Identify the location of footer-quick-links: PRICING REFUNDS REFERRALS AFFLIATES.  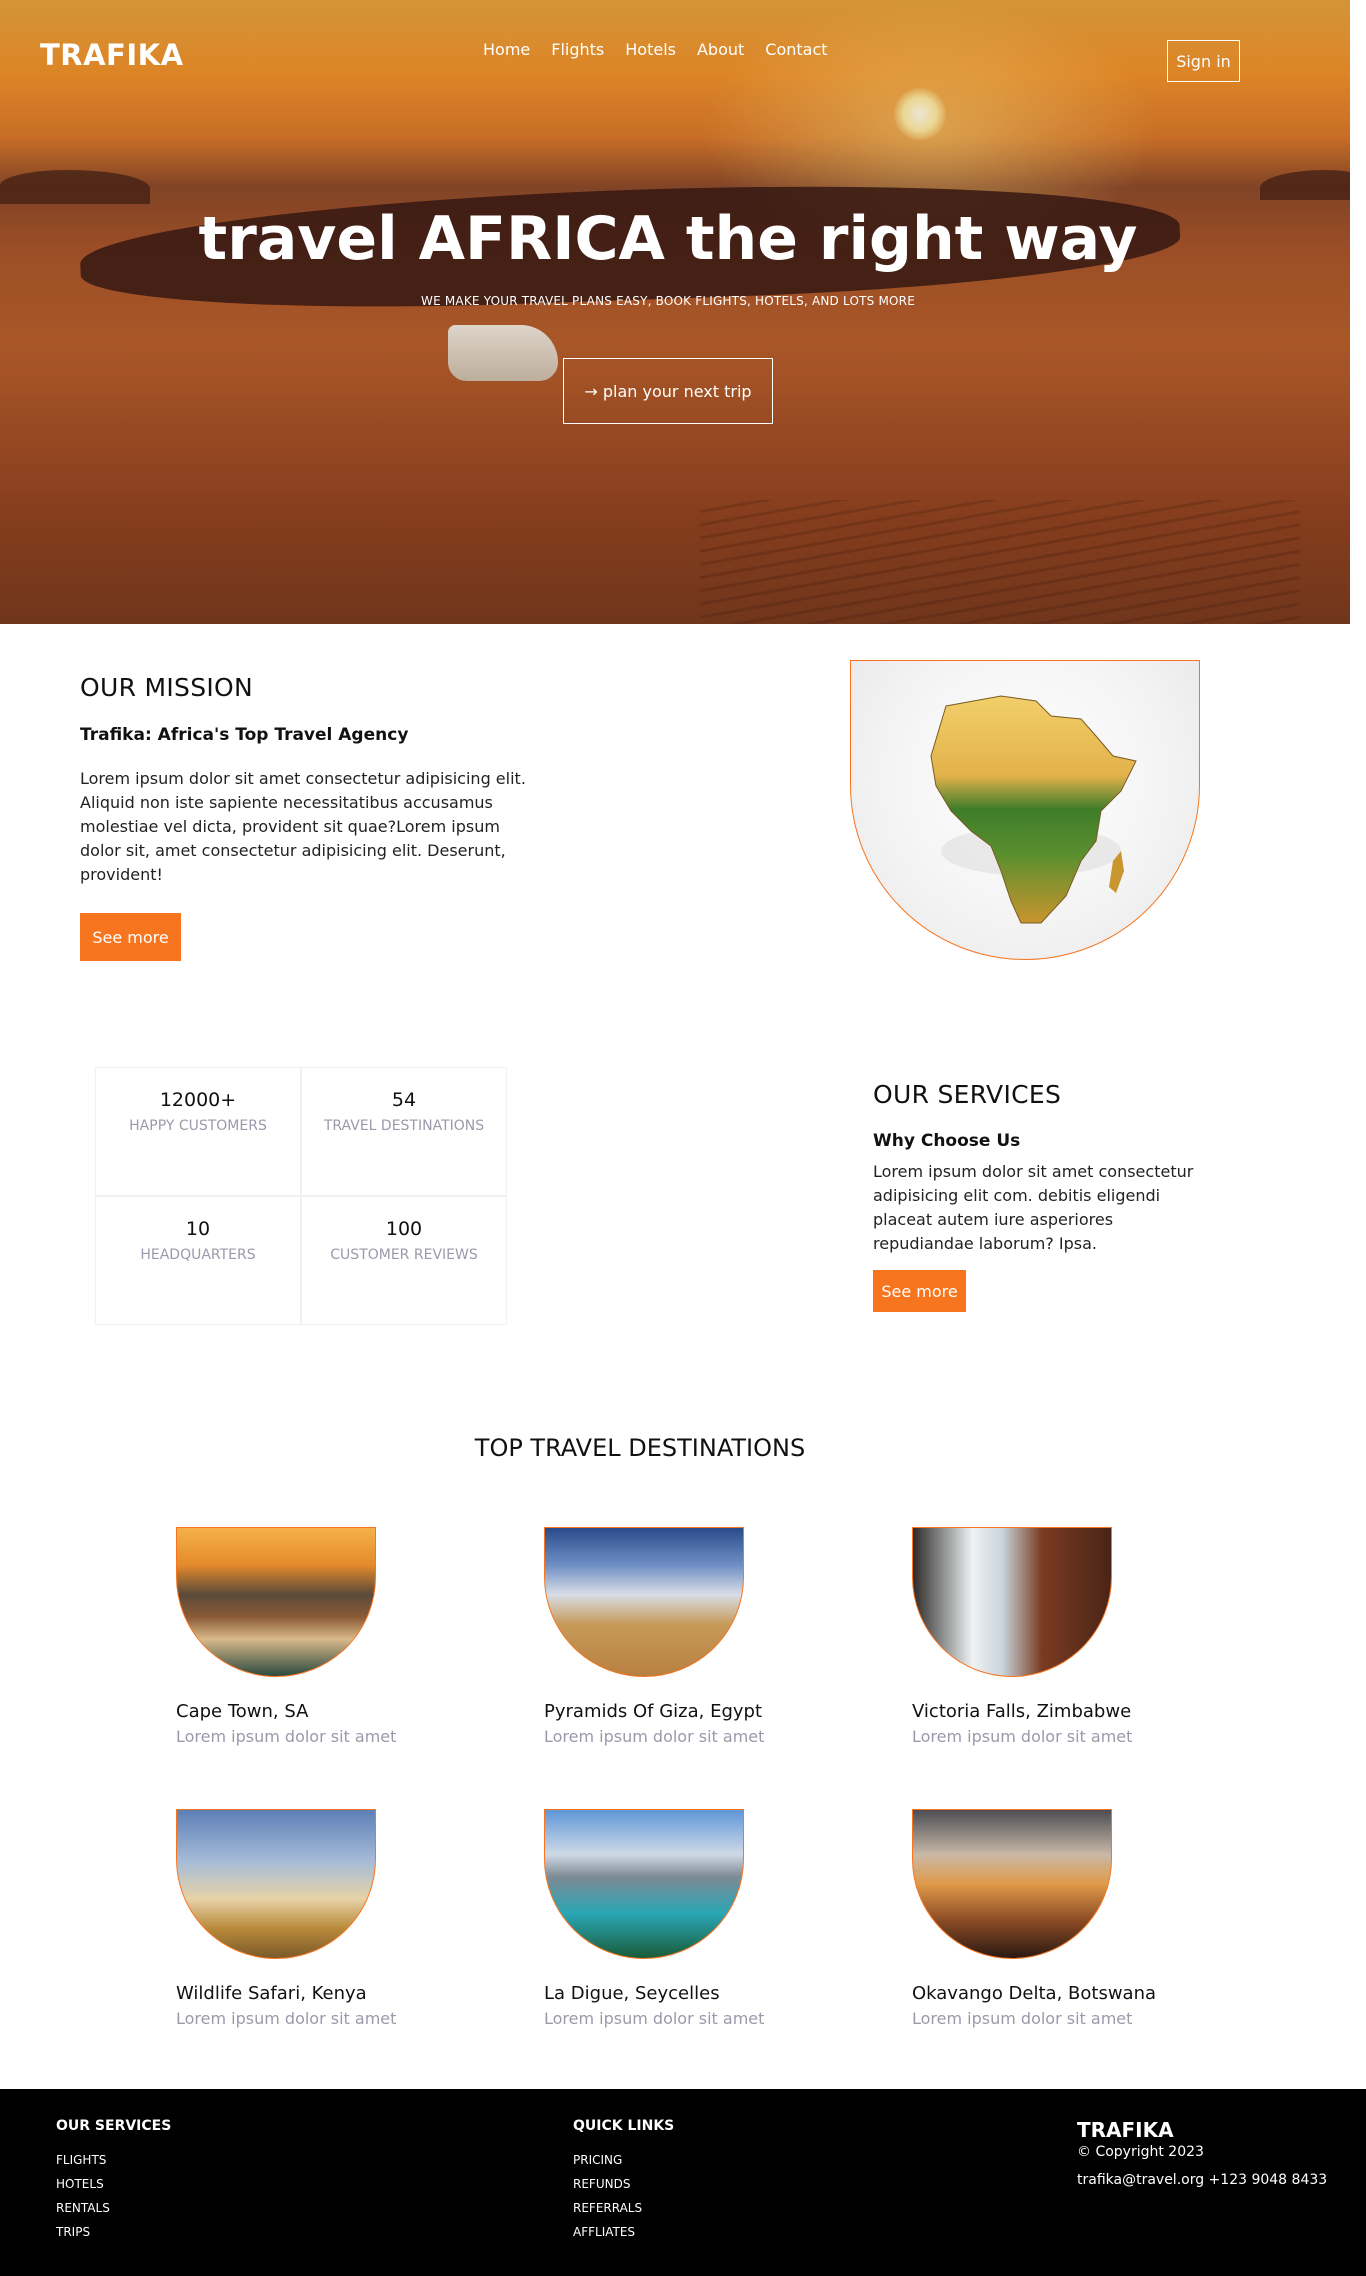
(607, 2201).